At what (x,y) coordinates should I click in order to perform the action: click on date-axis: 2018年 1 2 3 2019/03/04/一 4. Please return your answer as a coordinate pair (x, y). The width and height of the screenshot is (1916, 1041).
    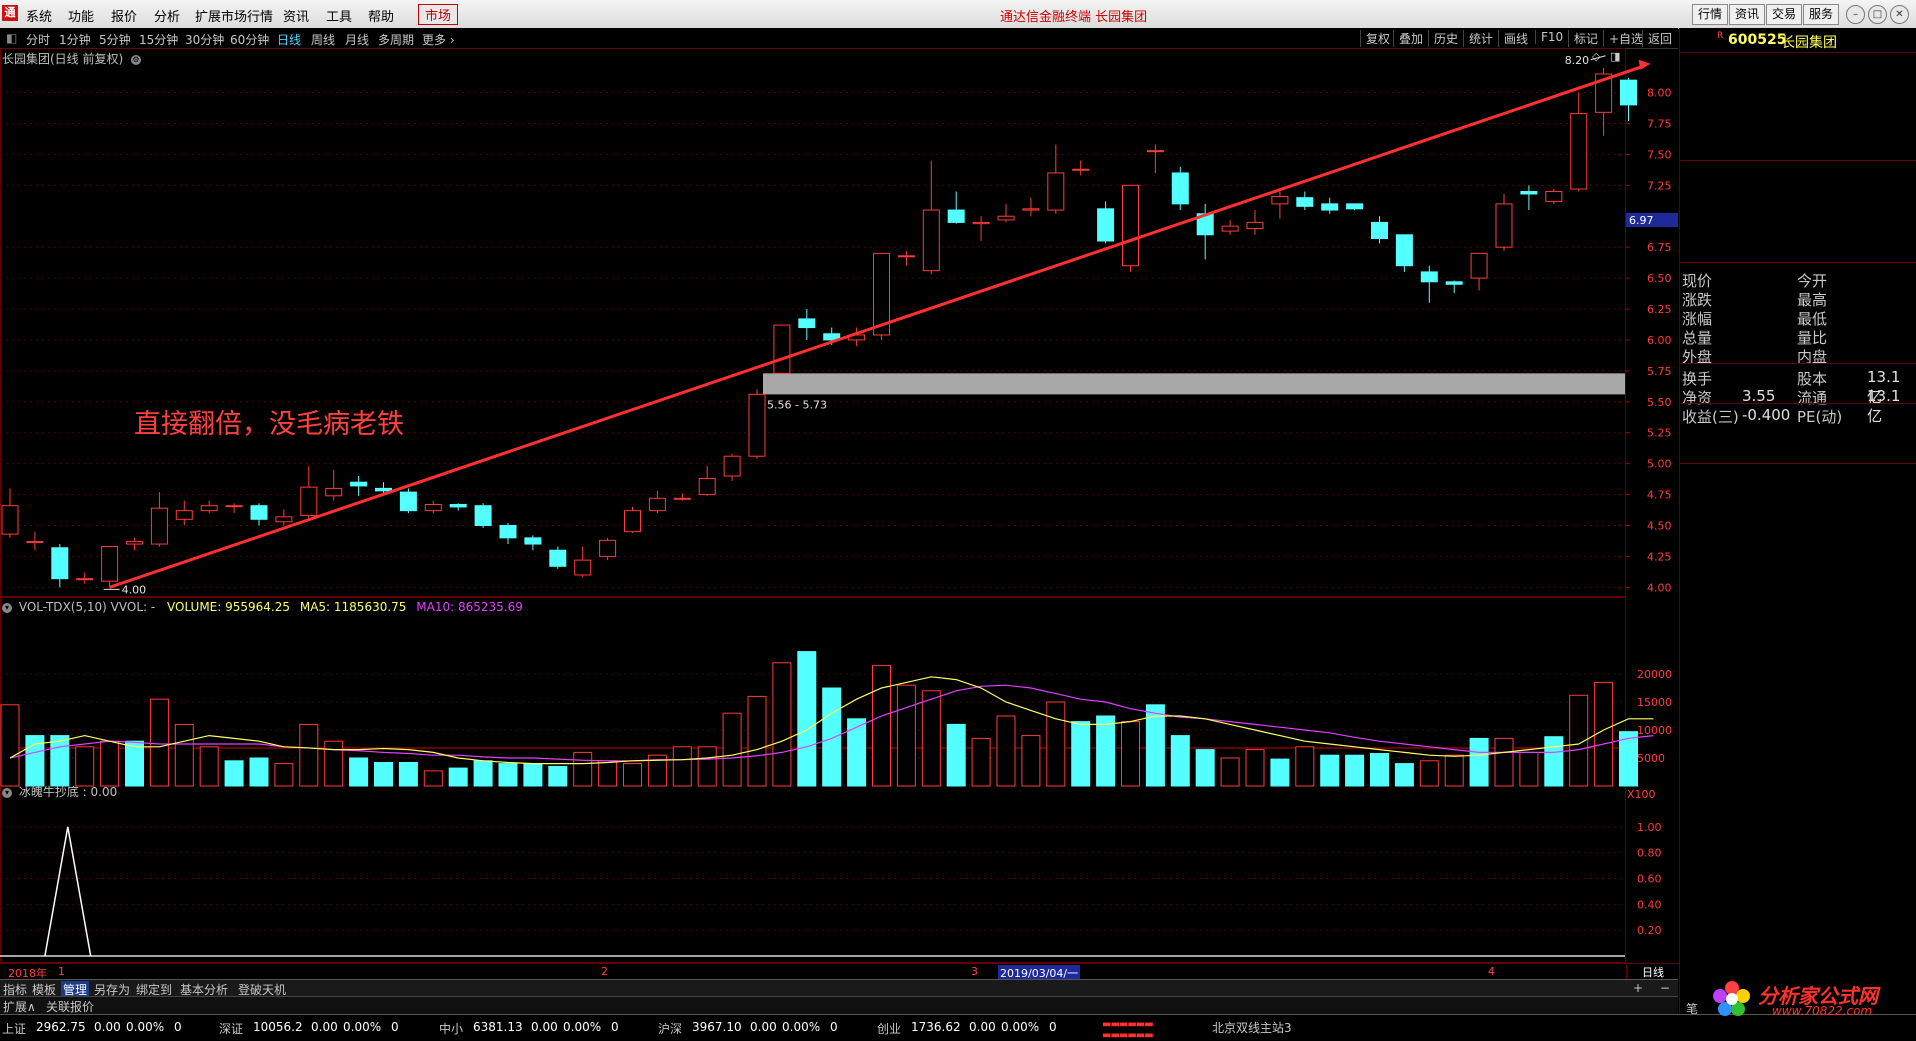
    Looking at the image, I should click on (812, 972).